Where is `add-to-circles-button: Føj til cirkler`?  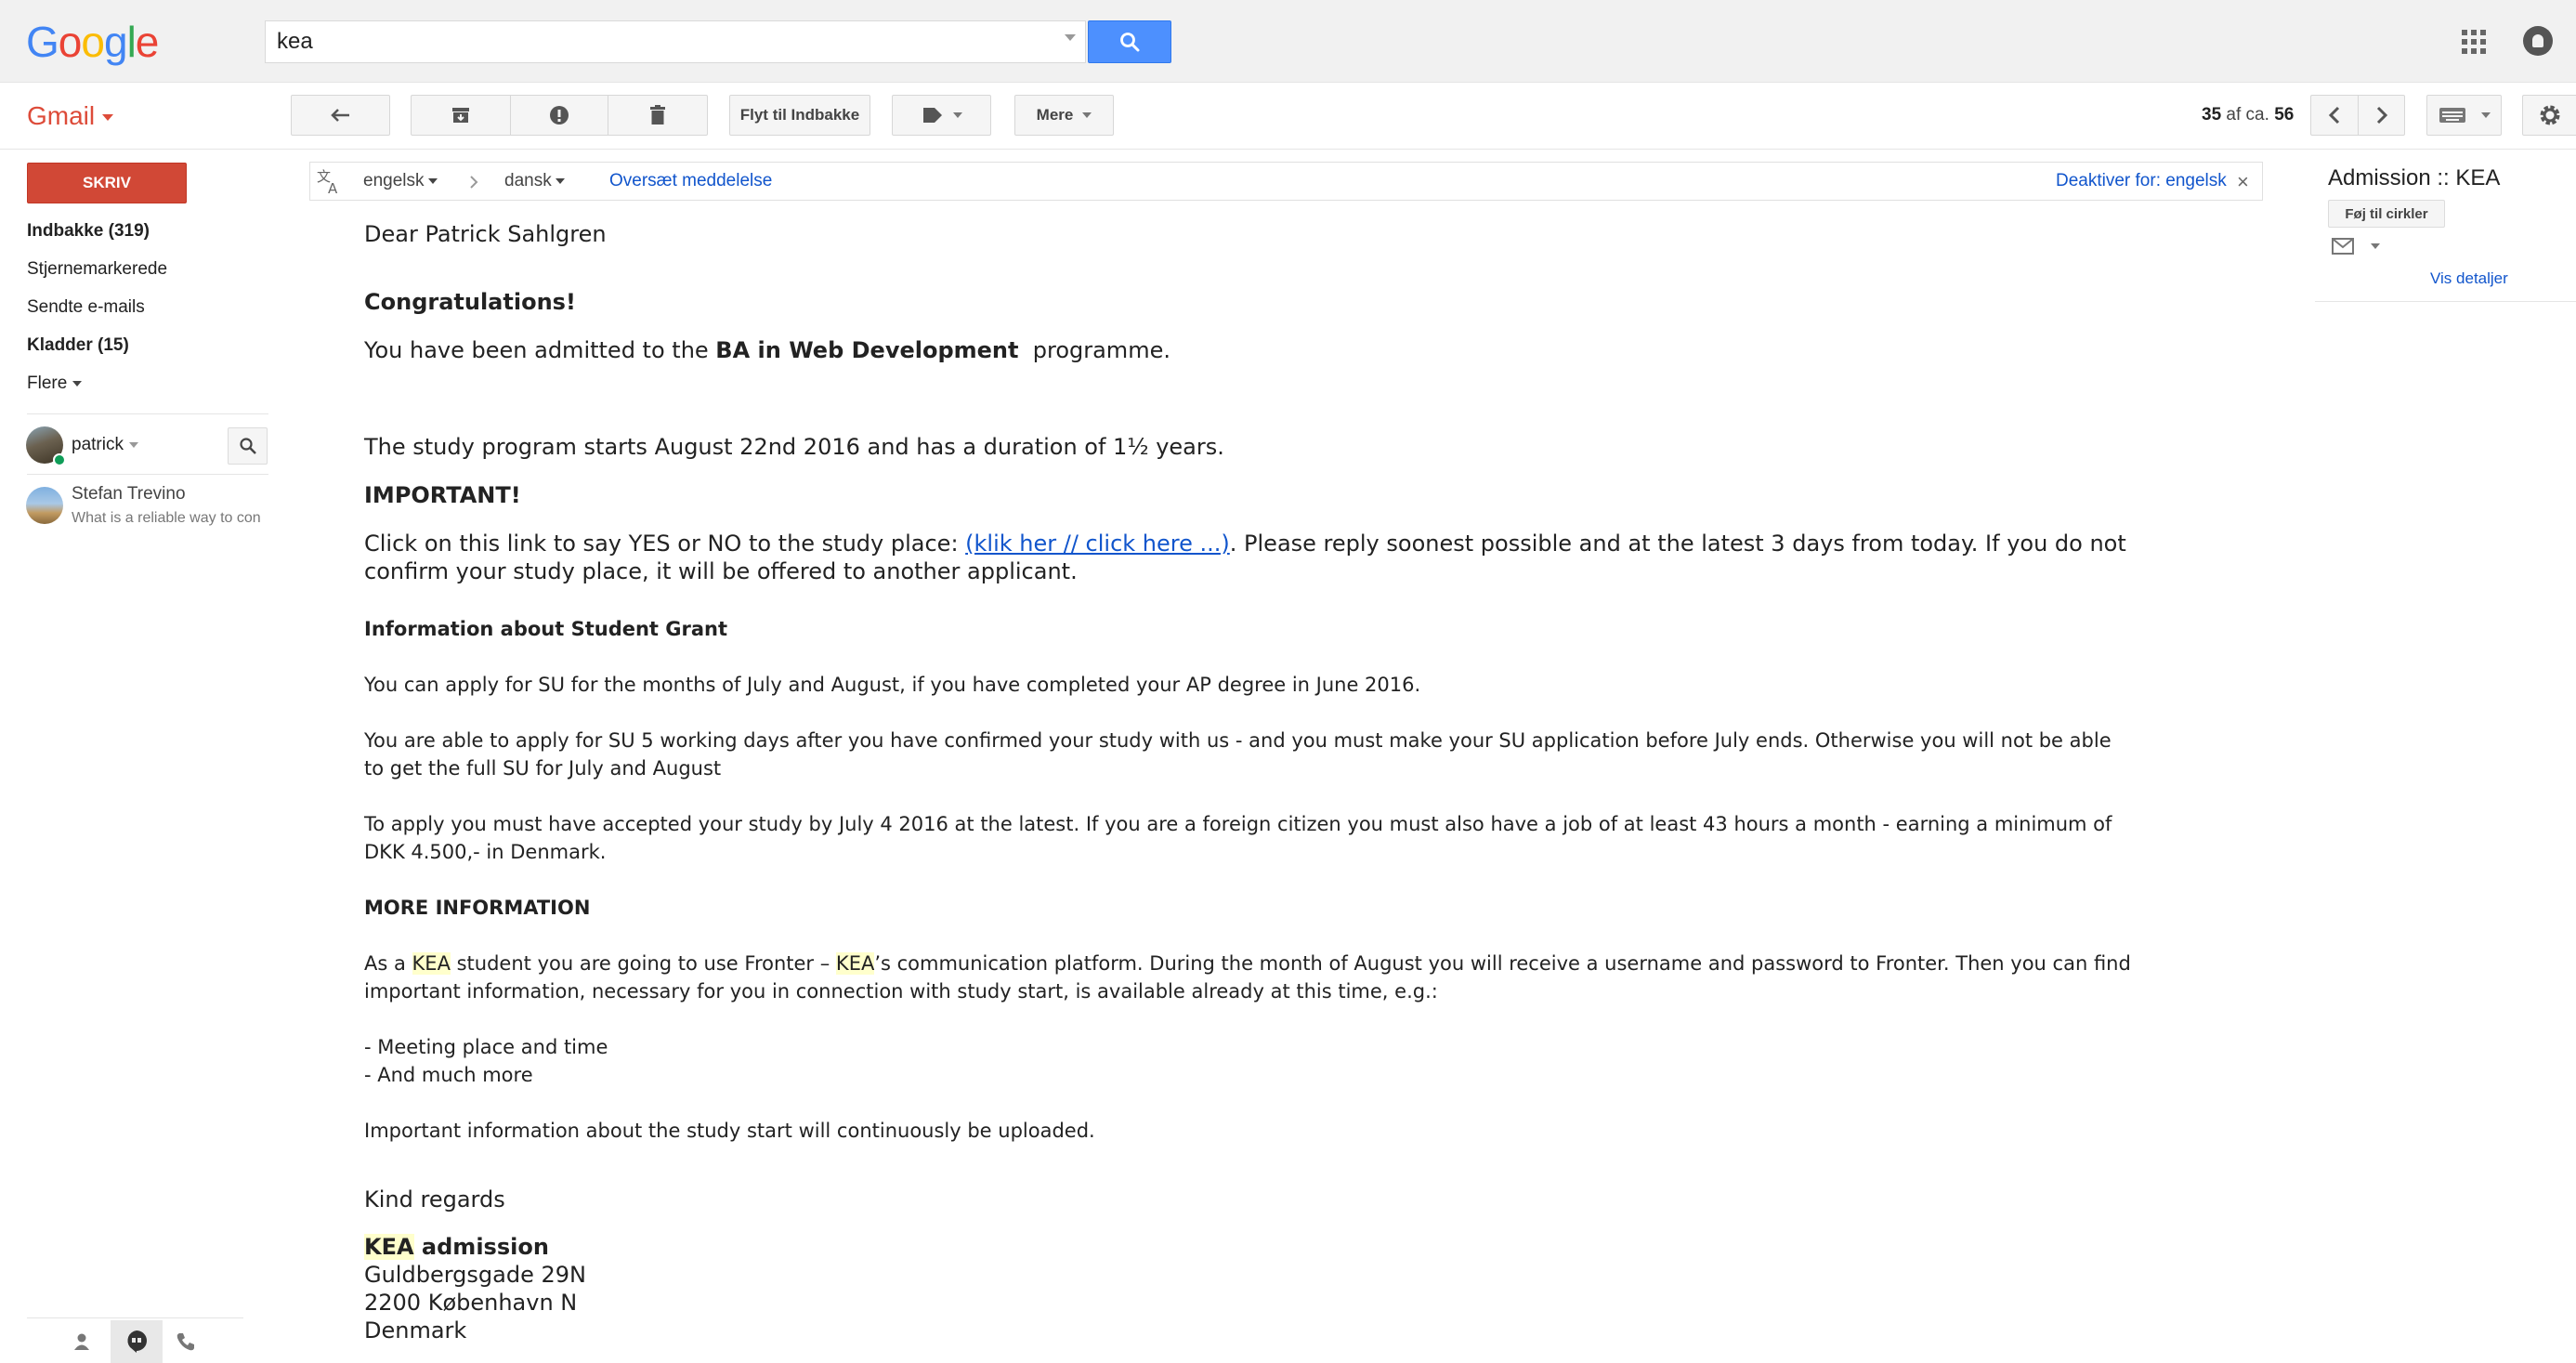 add-to-circles-button: Føj til cirkler is located at coordinates (2386, 214).